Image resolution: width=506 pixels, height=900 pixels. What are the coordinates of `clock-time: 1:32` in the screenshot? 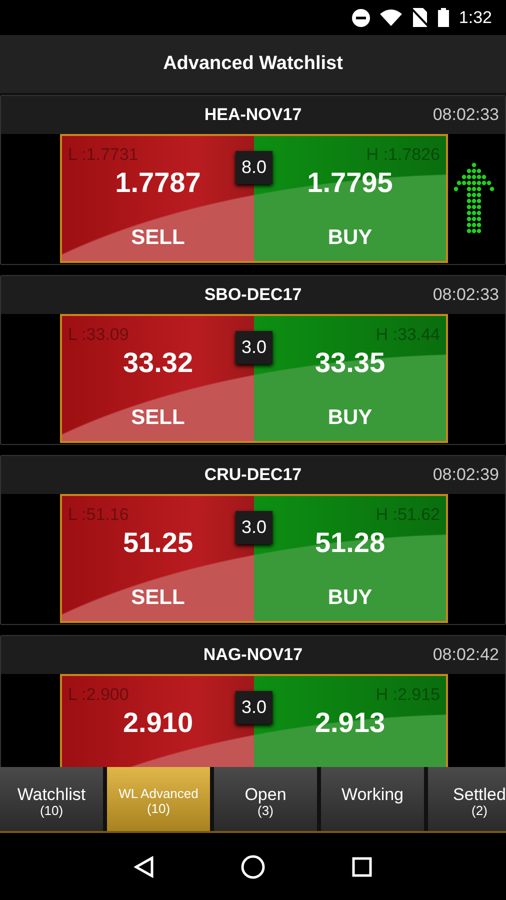 It's located at (475, 17).